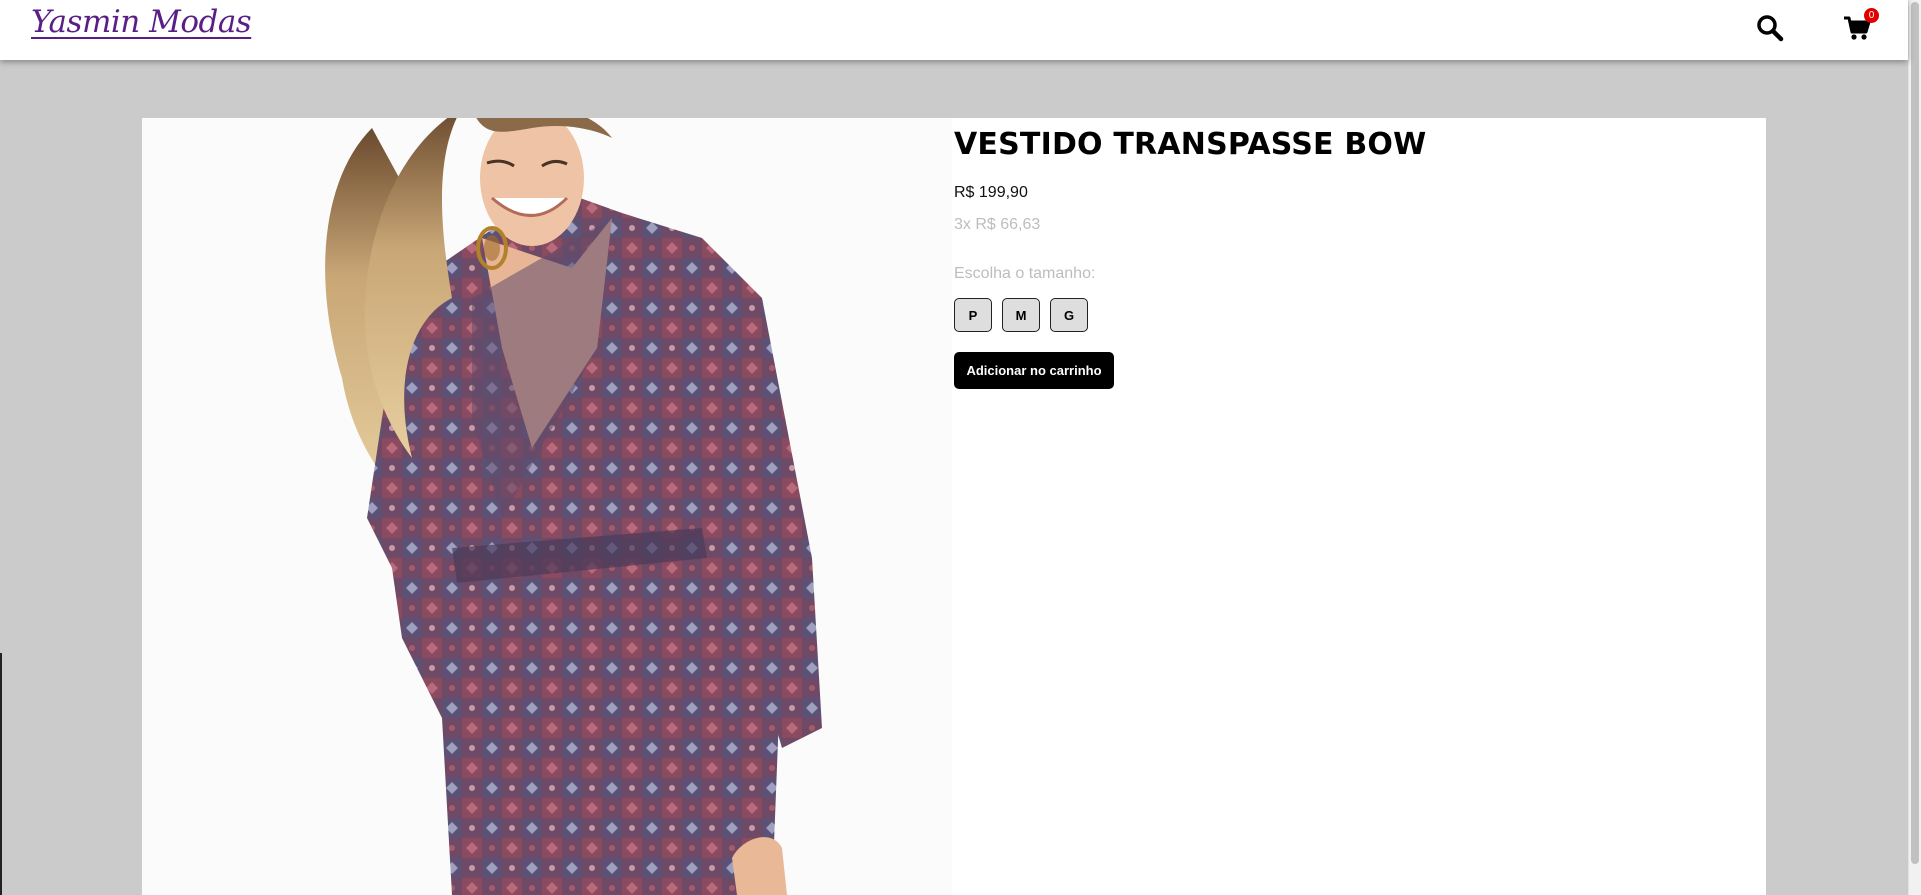 Image resolution: width=1921 pixels, height=895 pixels. What do you see at coordinates (141, 22) in the screenshot?
I see `site-logo: Yasmin Modas` at bounding box center [141, 22].